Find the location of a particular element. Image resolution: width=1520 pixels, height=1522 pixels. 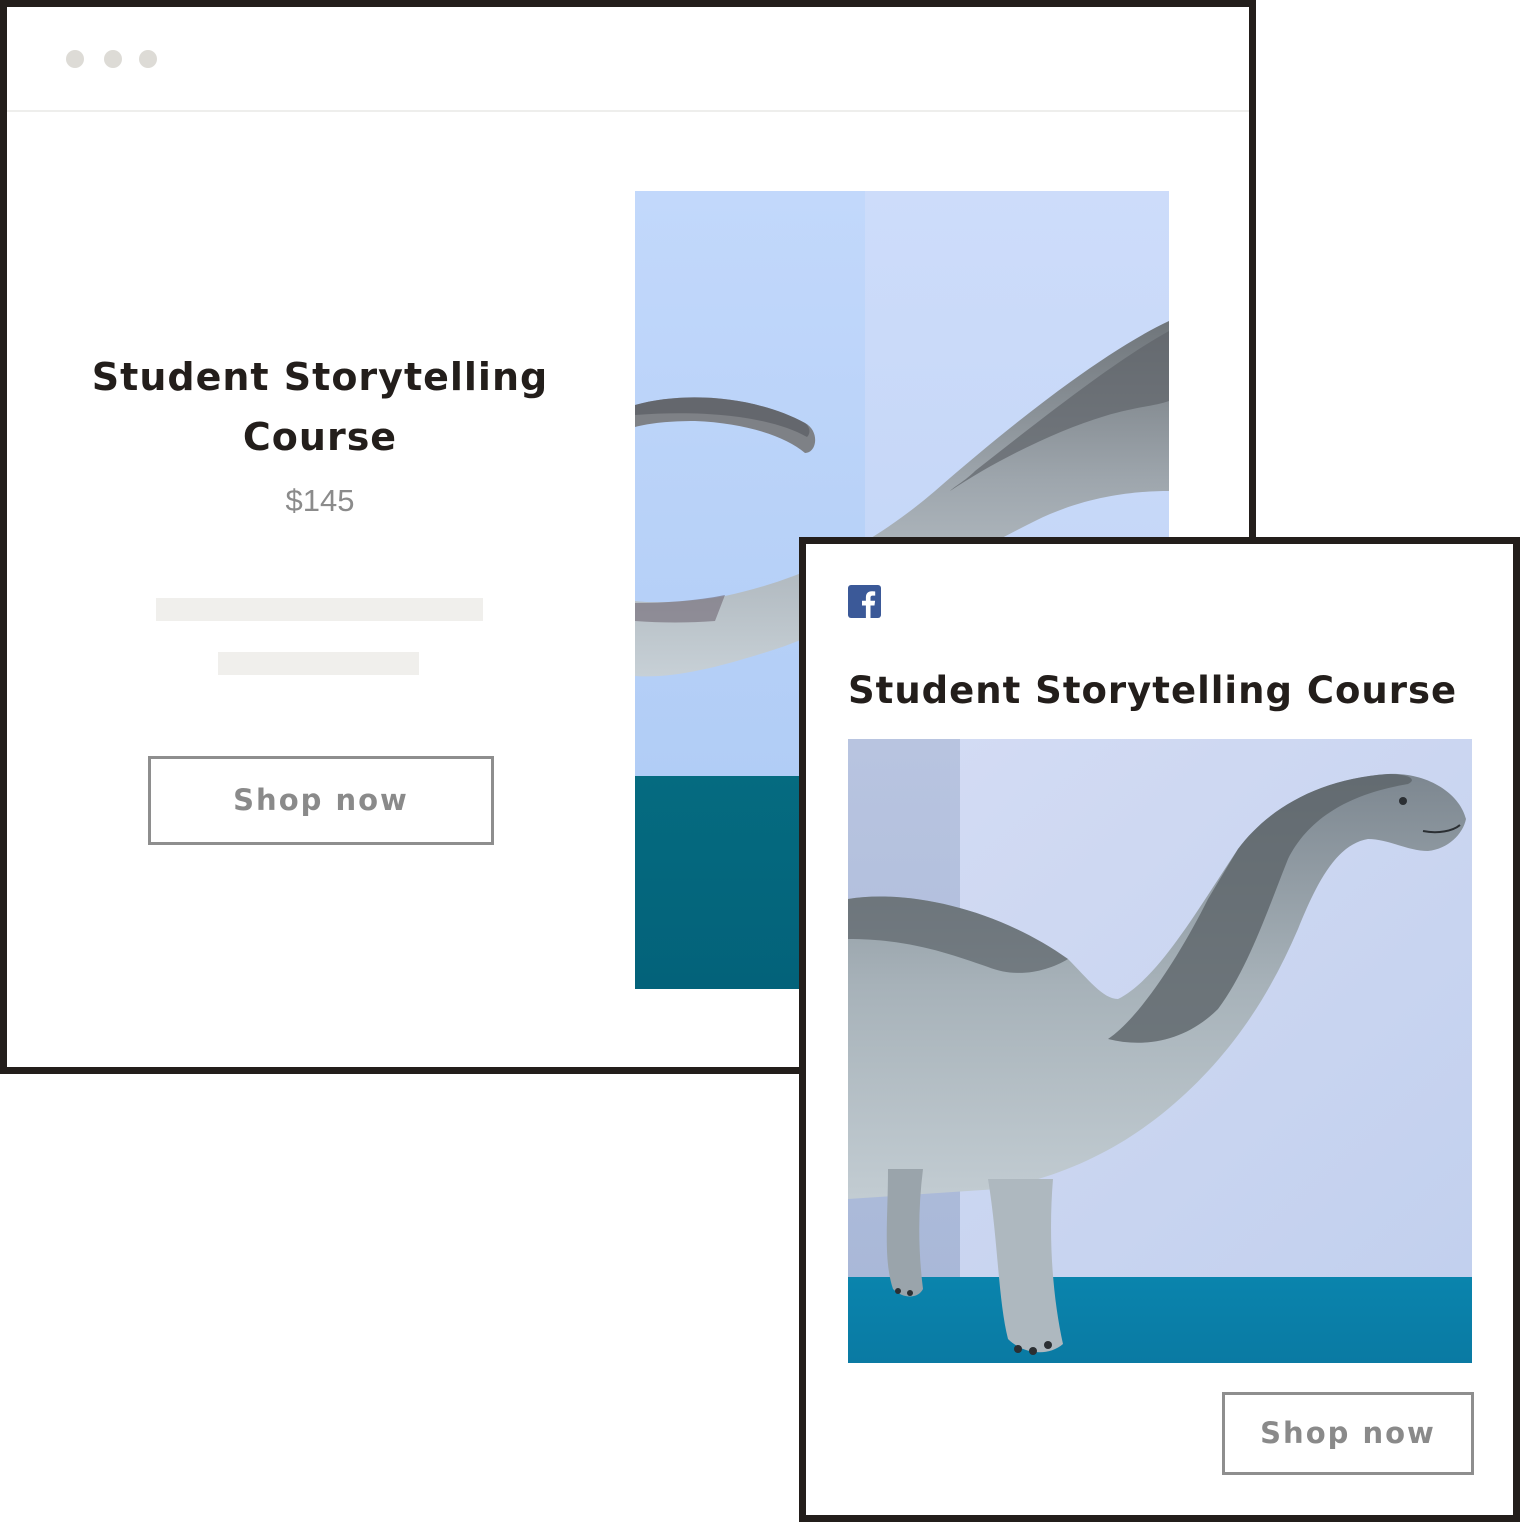

ad-title: Student Storytelling Course is located at coordinates (1153, 690).